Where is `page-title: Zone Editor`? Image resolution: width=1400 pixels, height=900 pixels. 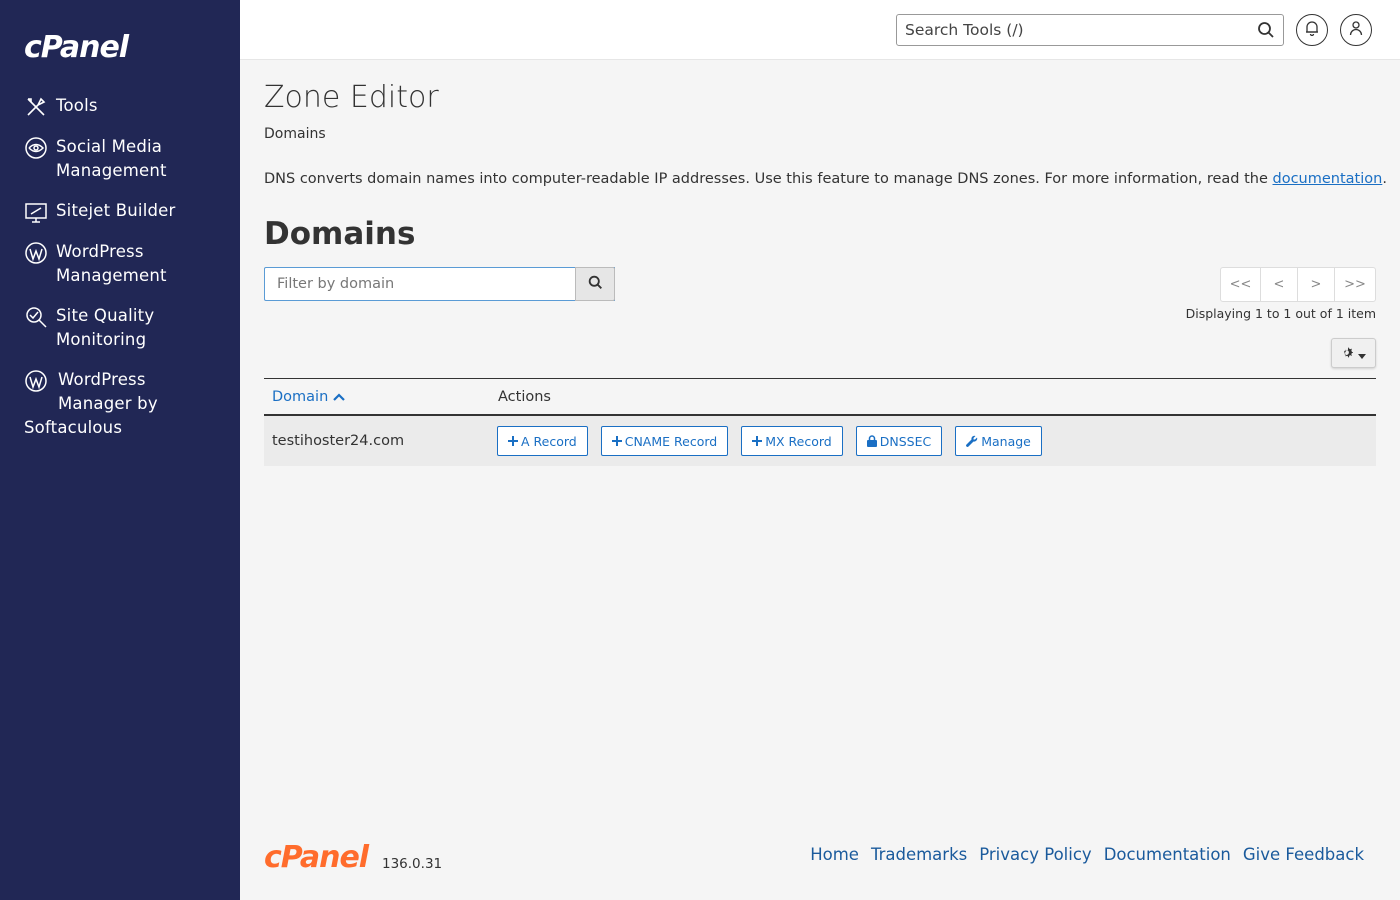
page-title: Zone Editor is located at coordinates (351, 97).